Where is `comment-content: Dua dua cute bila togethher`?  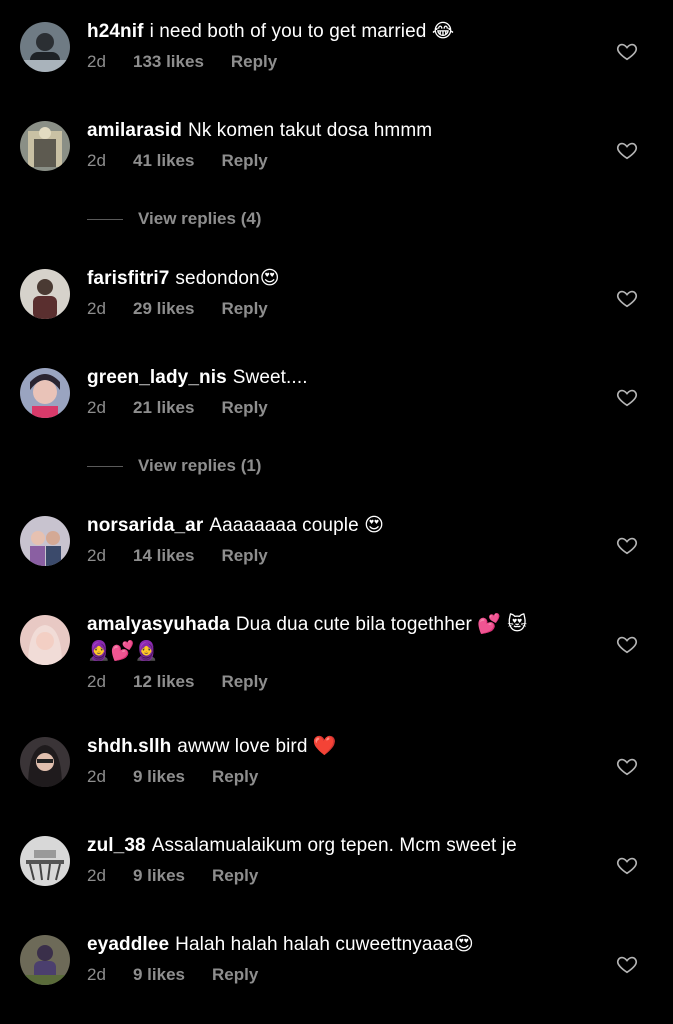
comment-content: Dua dua cute bila togethher is located at coordinates (353, 624).